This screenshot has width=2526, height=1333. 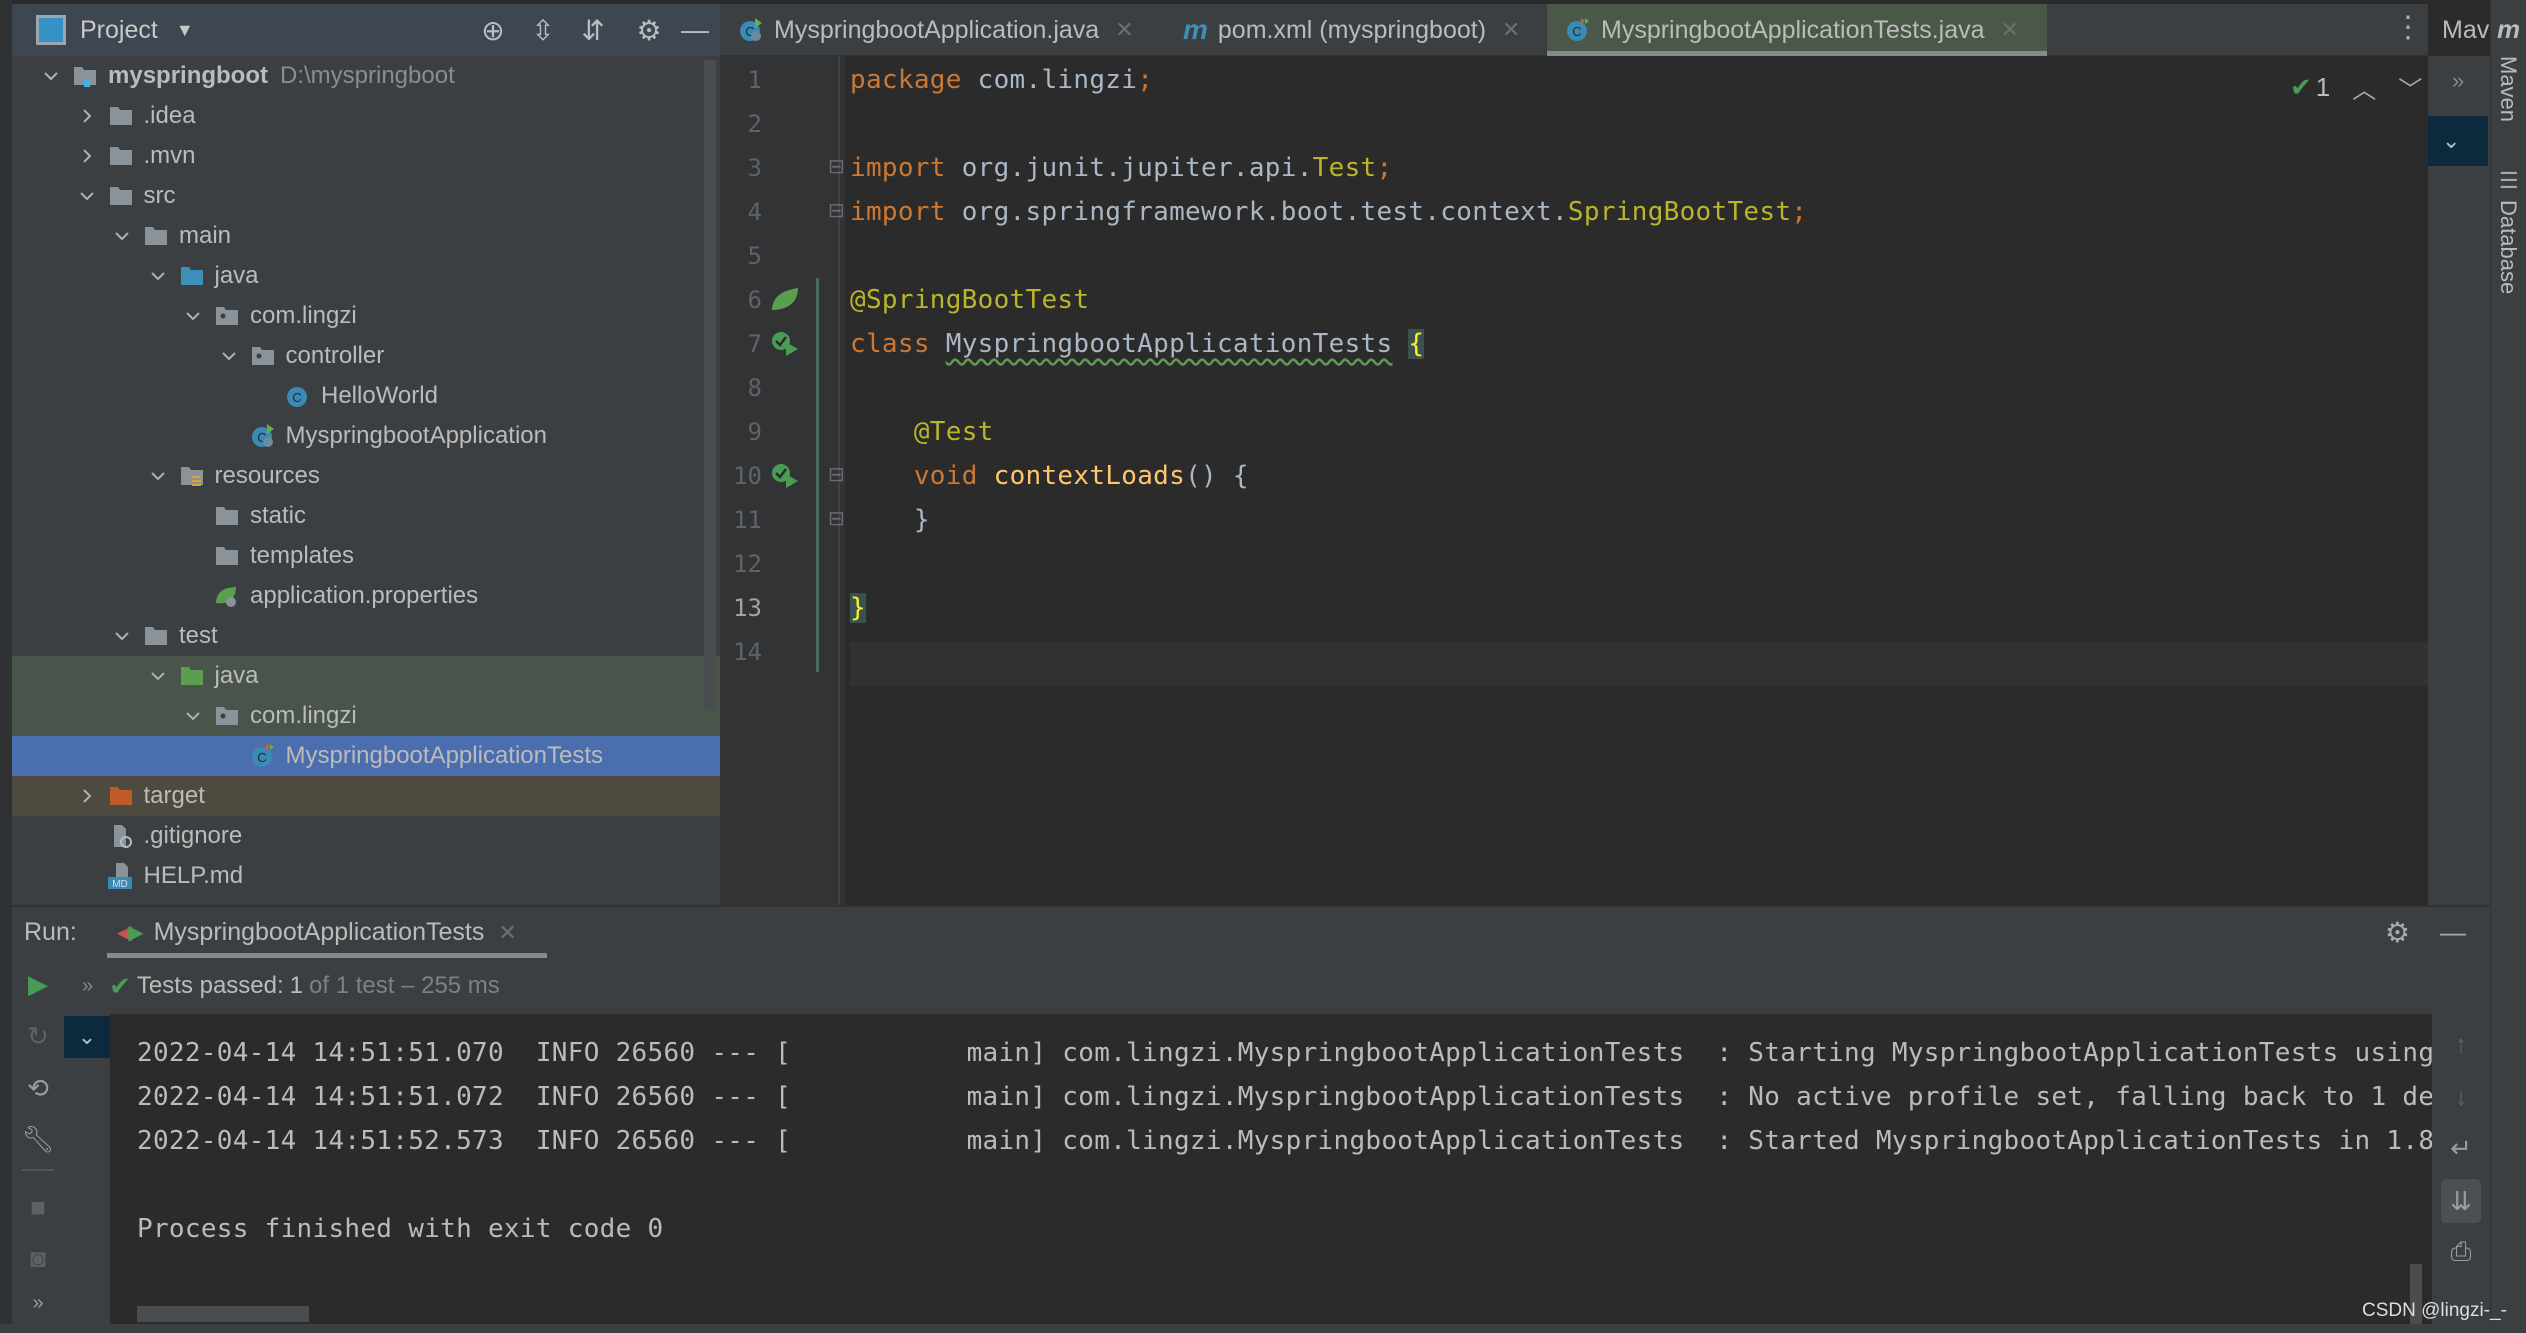 What do you see at coordinates (1049, 476) in the screenshot?
I see `code-line: void contextLoads() {` at bounding box center [1049, 476].